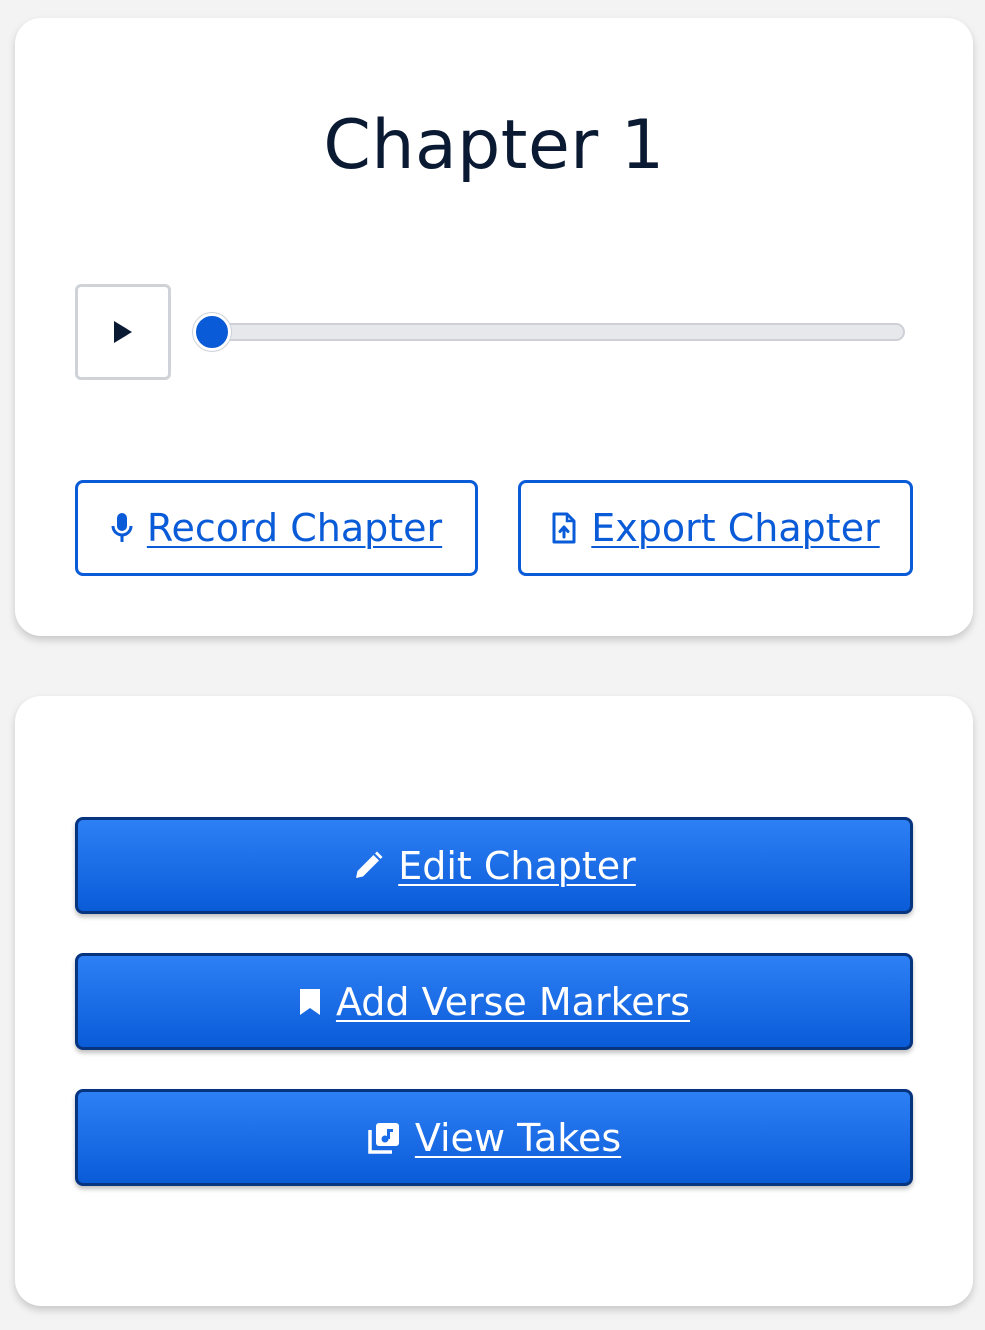 This screenshot has width=985, height=1330. I want to click on view-takes-button: View Takes, so click(494, 1137).